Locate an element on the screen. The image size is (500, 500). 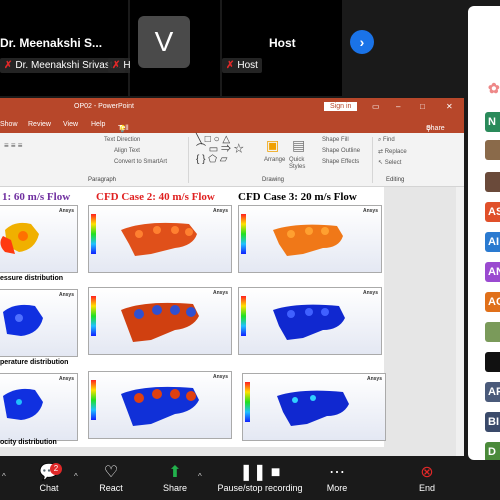
paragraph-group-label: Paragraph is located at coordinates (102, 180).